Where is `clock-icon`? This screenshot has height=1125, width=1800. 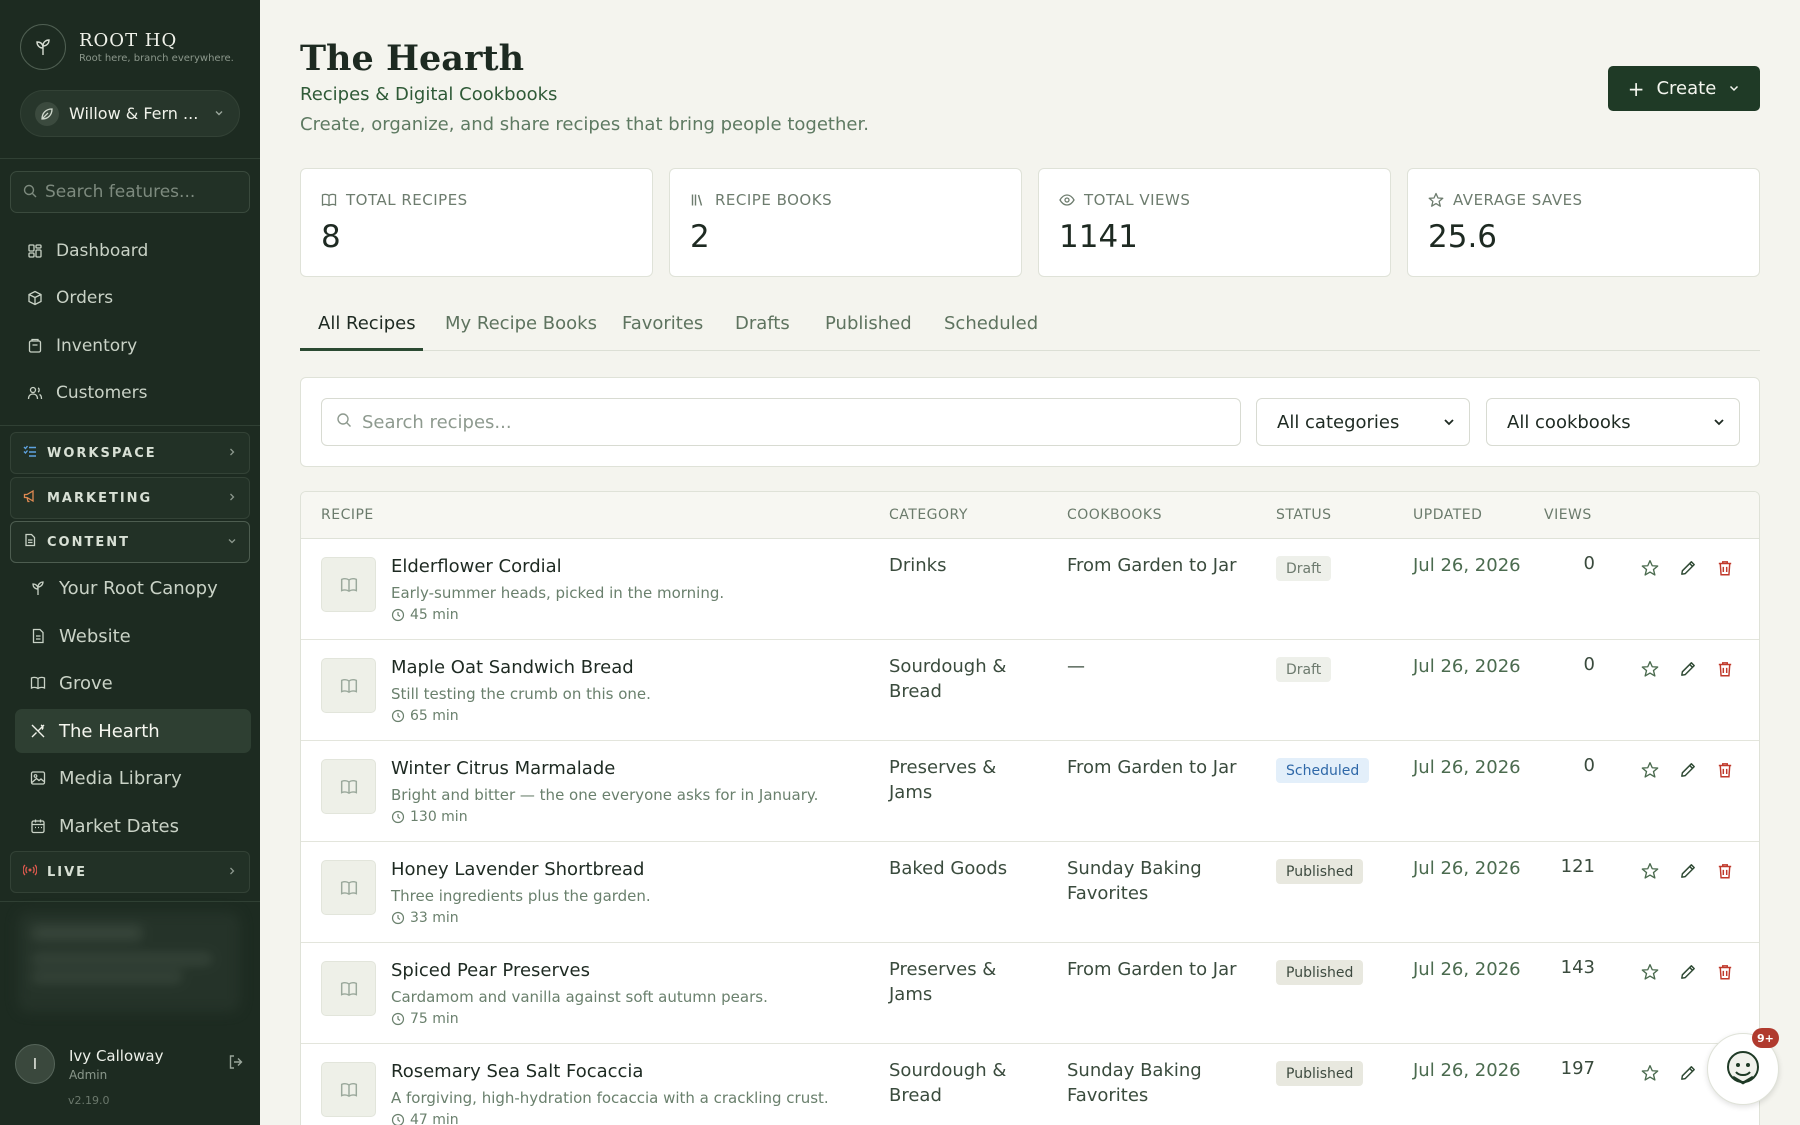 clock-icon is located at coordinates (398, 716).